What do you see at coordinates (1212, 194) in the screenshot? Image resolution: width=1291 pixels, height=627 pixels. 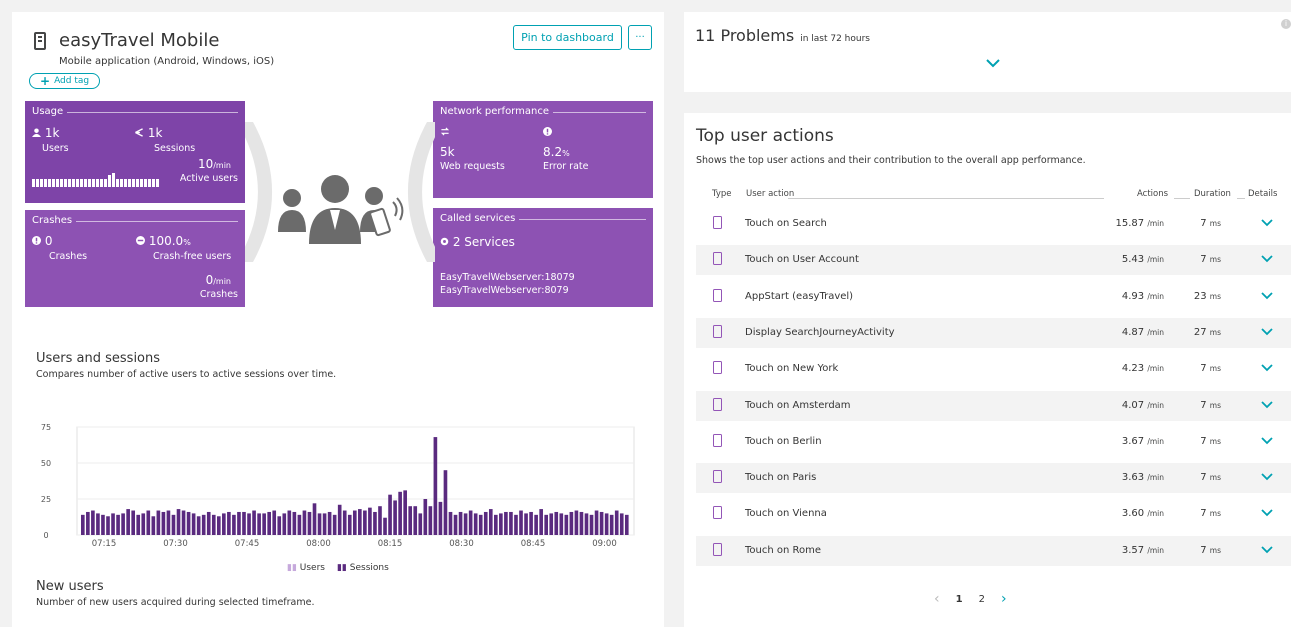 I see `column-header-duration: Duration` at bounding box center [1212, 194].